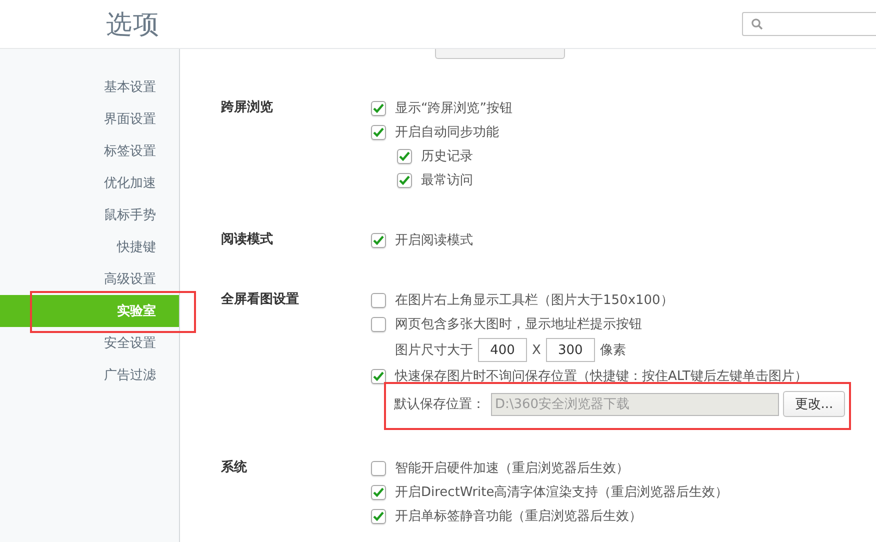 The height and width of the screenshot is (542, 876). I want to click on section-title: 系统, so click(234, 467).